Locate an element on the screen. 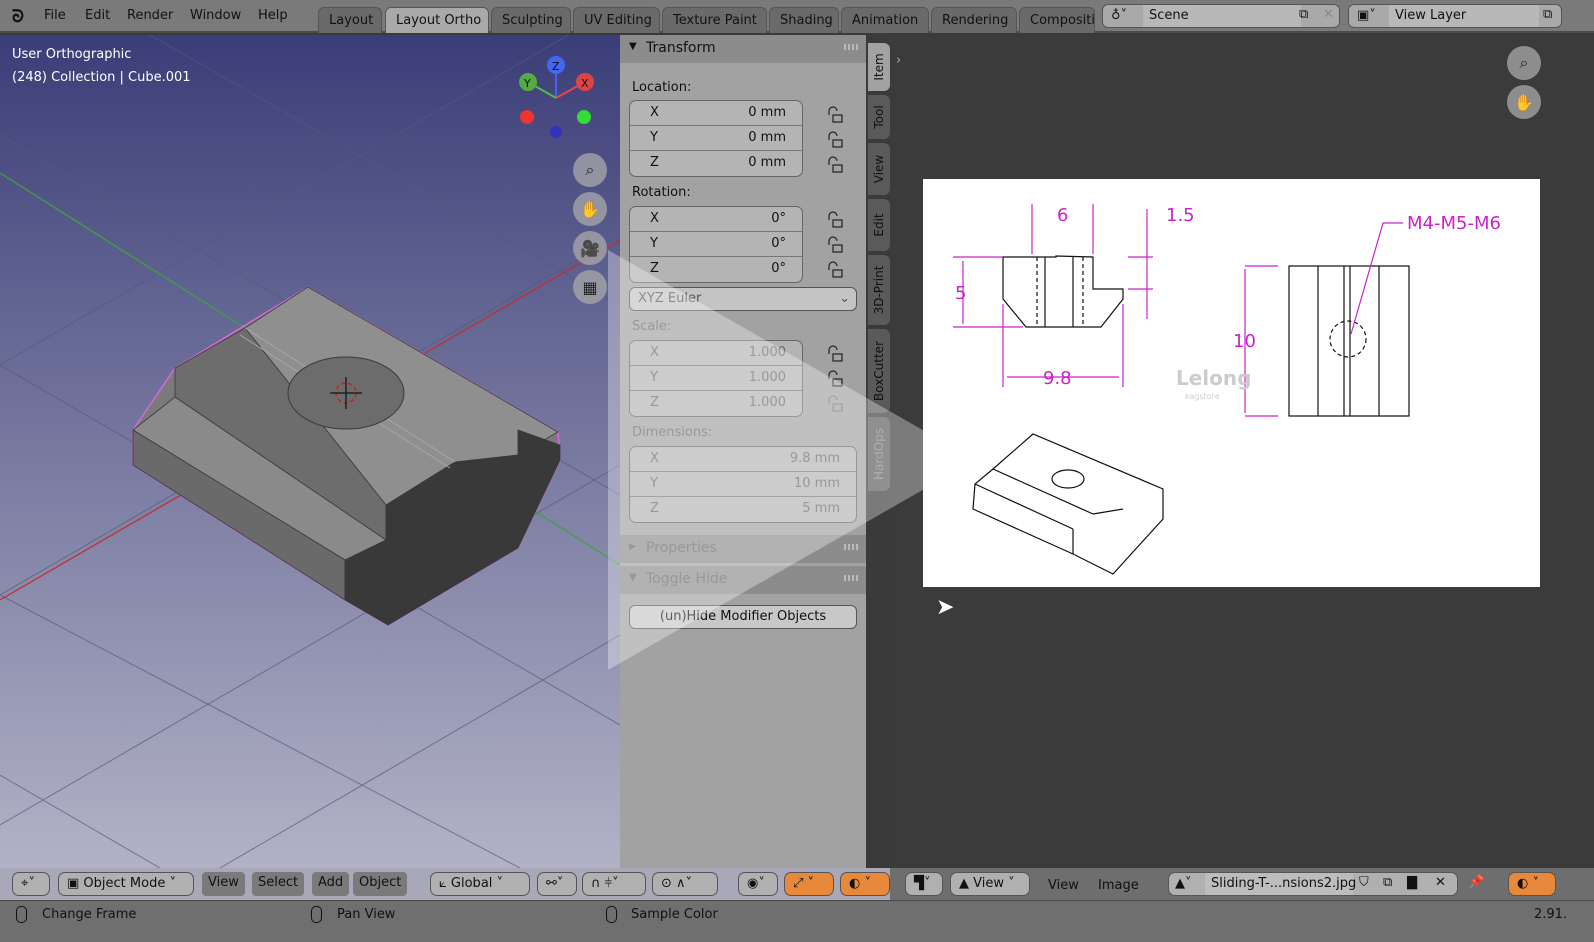 Image resolution: width=1594 pixels, height=942 pixels. tab-animation: Animation is located at coordinates (885, 20).